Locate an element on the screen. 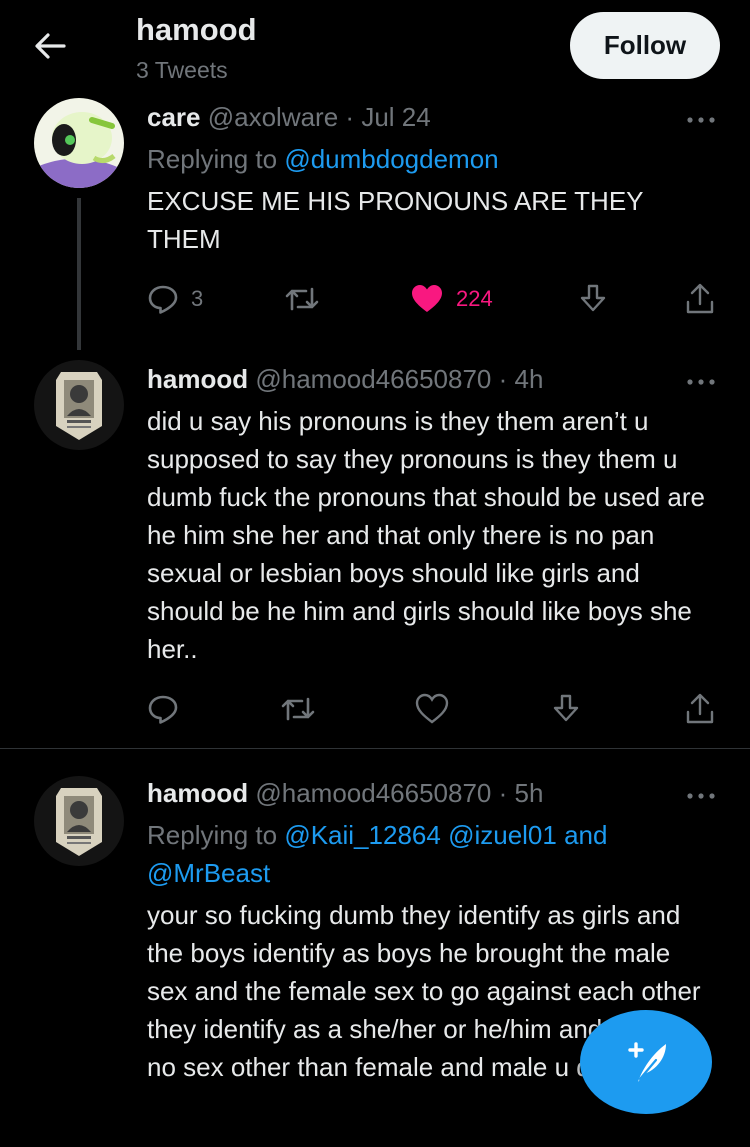 The height and width of the screenshot is (1147, 750). mention-link: @Kaii_12864 is located at coordinates (362, 835).